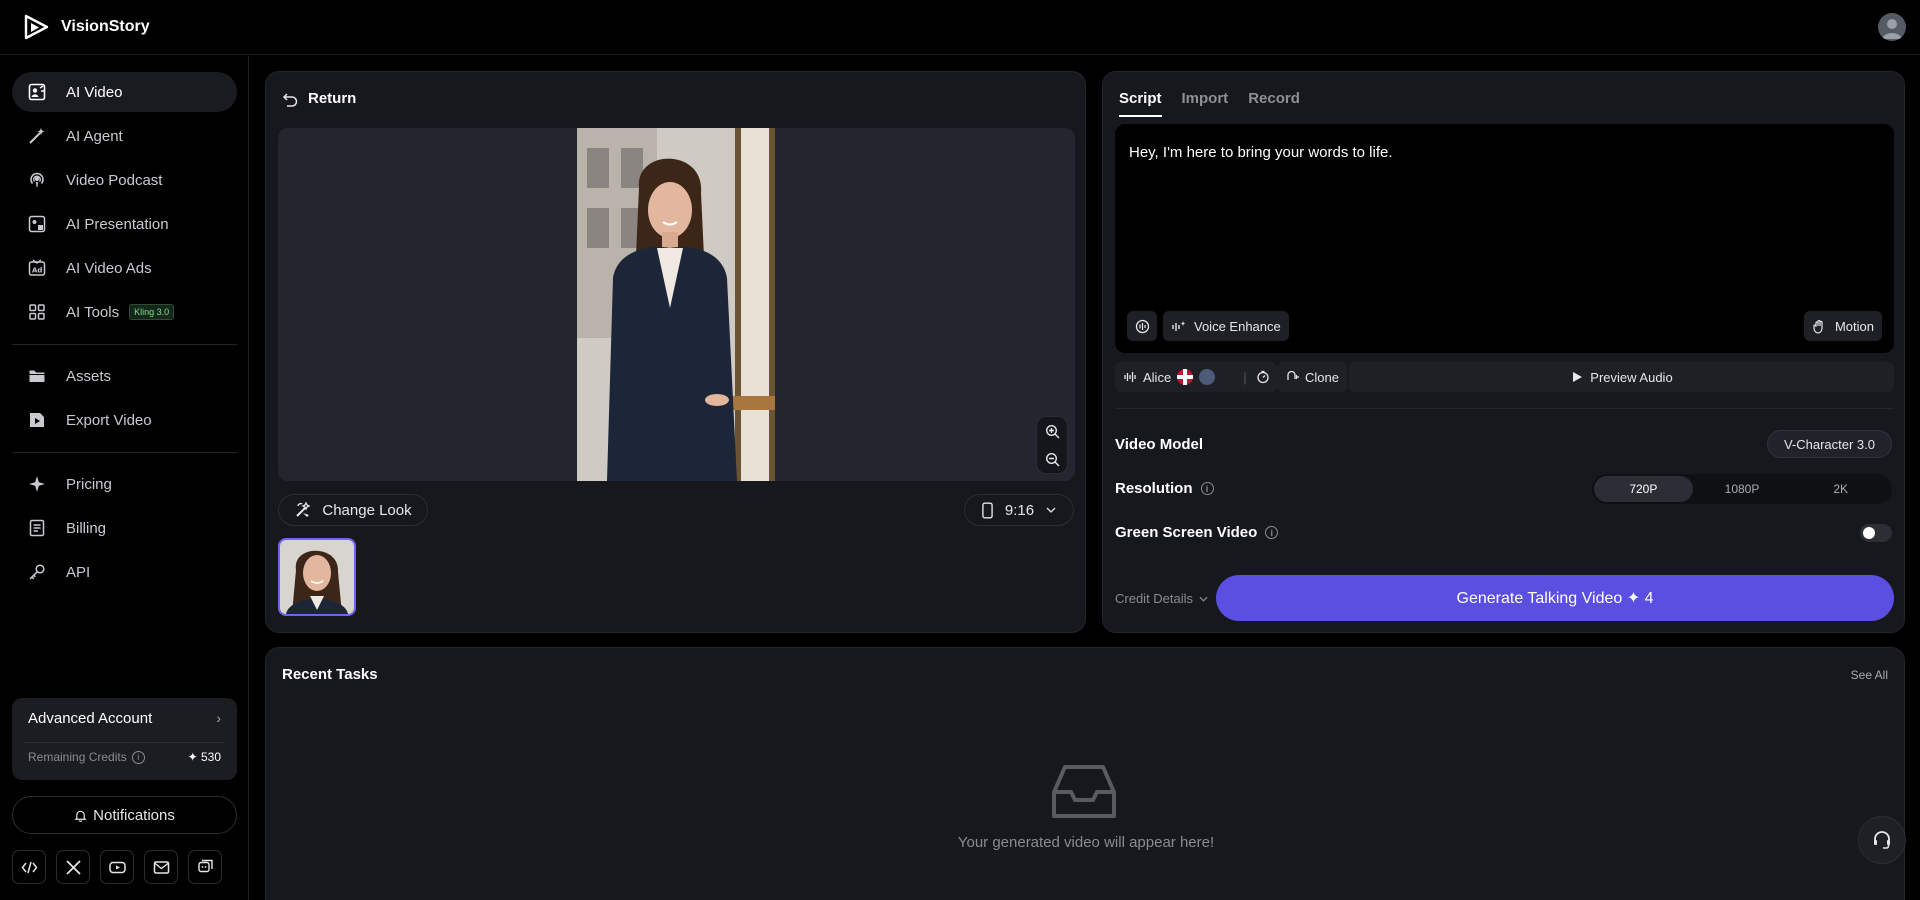 Image resolution: width=1920 pixels, height=900 pixels. Describe the element at coordinates (124, 136) in the screenshot. I see `sidebar-item-ai-agent: AI Agent` at that location.